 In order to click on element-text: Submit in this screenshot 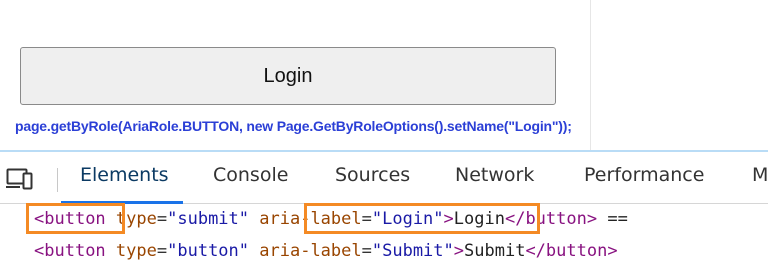, I will do `click(495, 251)`.